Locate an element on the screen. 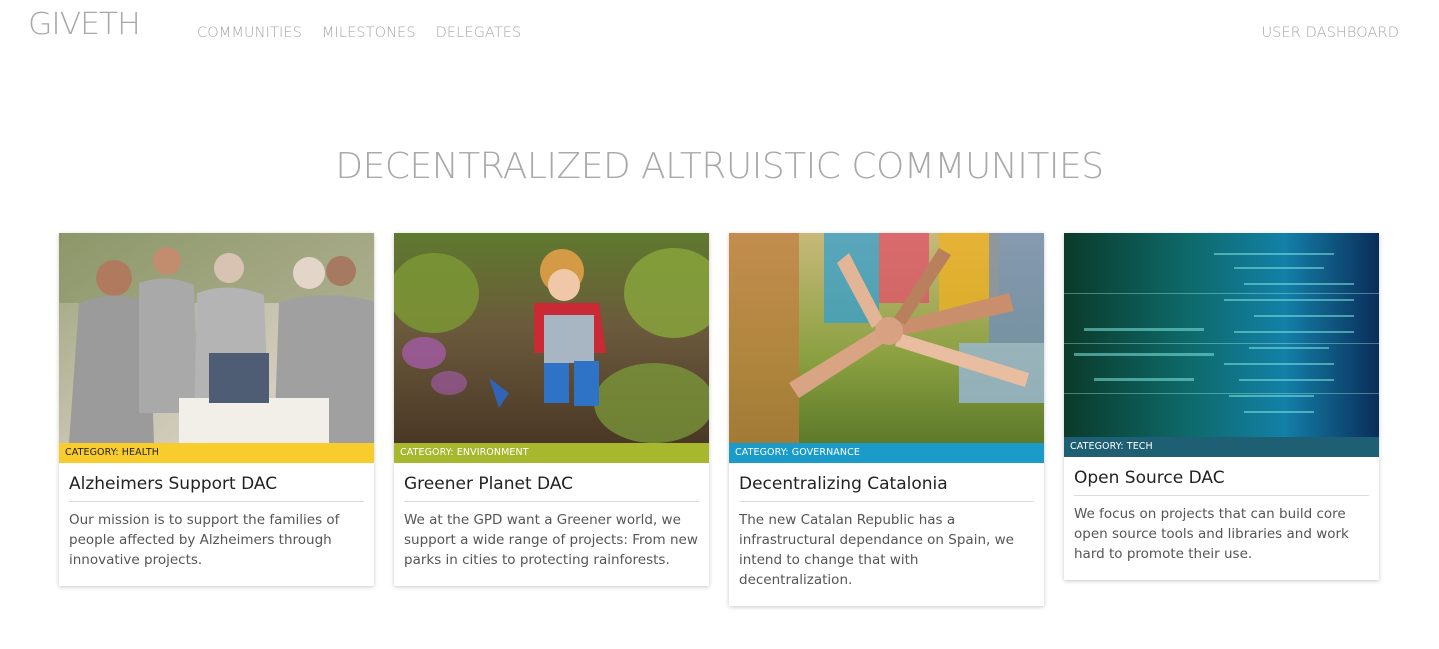  card-title: Open Source DAC is located at coordinates (1221, 481).